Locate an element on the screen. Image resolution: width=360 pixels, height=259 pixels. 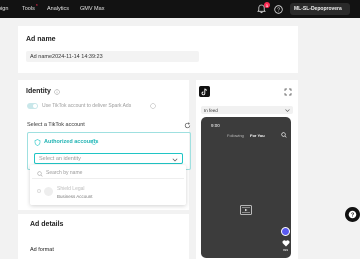
tab-for-you: For You is located at coordinates (257, 135).